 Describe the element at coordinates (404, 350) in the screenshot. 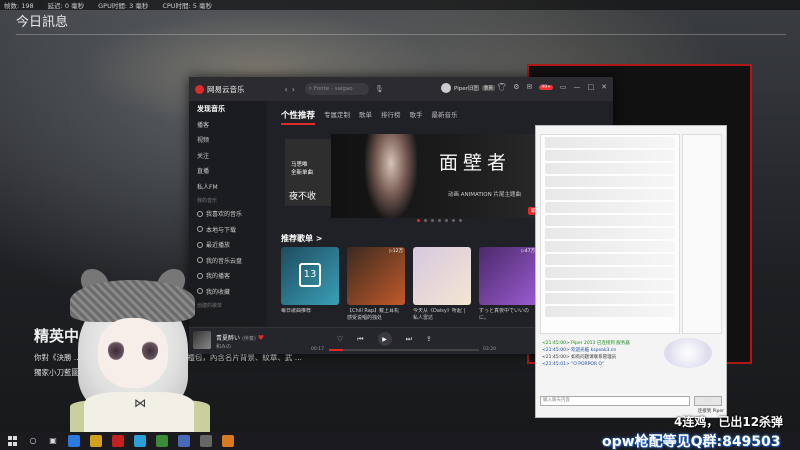

I see `progress-bar` at that location.